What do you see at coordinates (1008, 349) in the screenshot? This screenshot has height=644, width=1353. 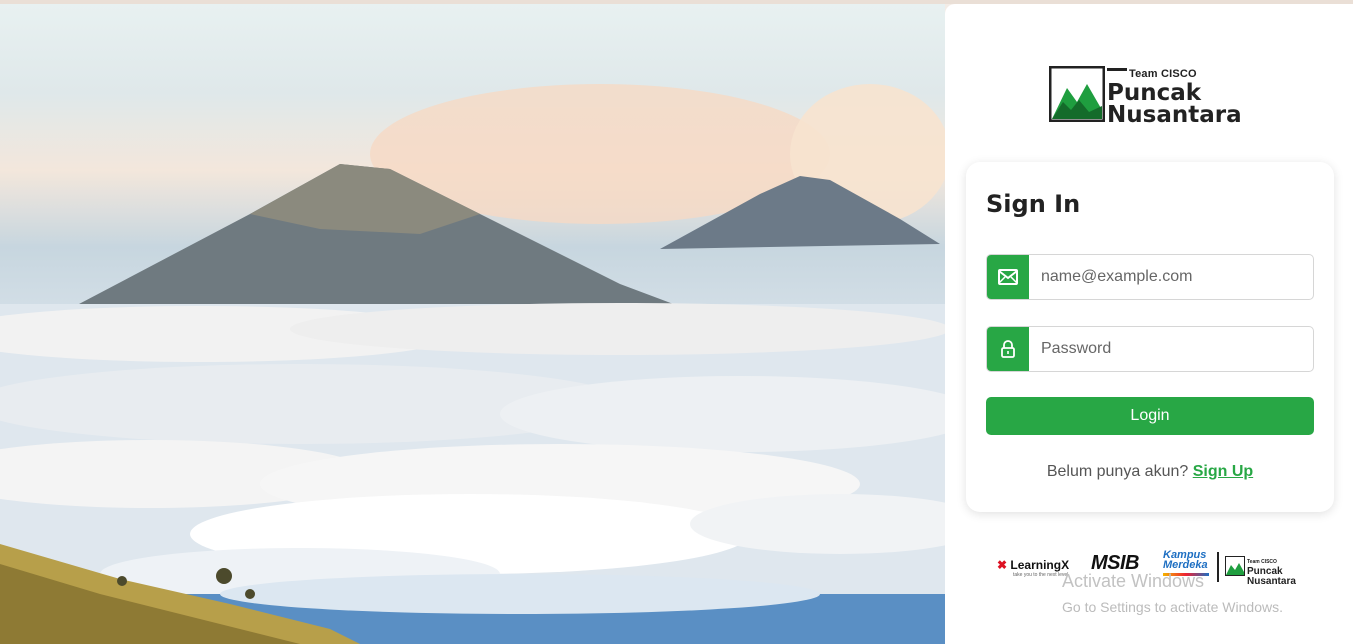 I see `lock-icon` at bounding box center [1008, 349].